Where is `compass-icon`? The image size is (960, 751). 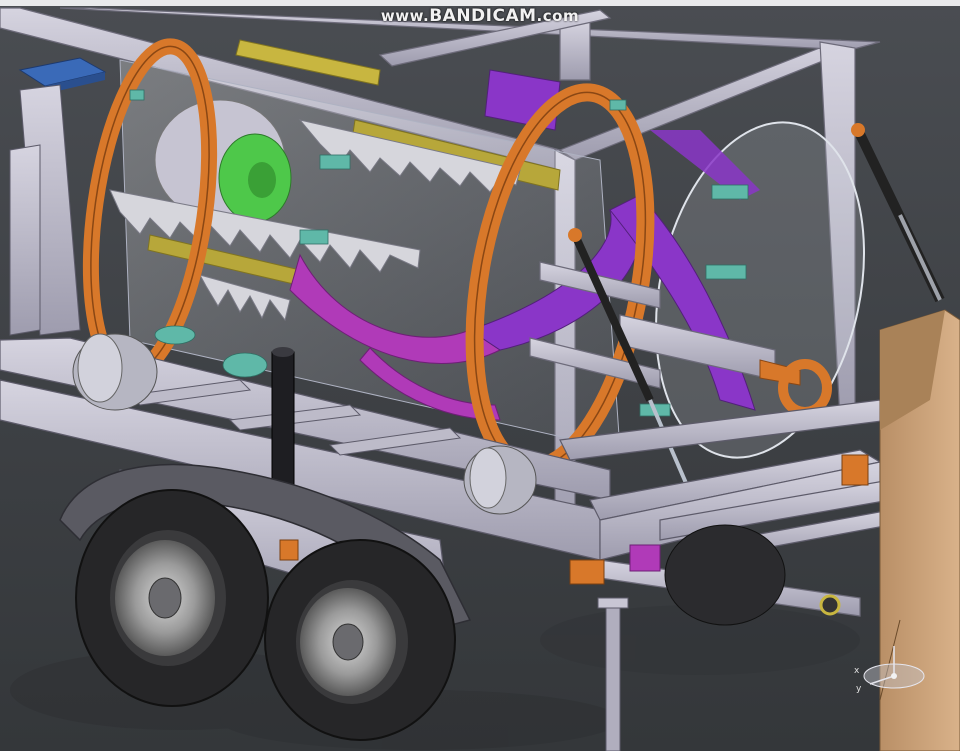 compass-icon is located at coordinates (894, 667).